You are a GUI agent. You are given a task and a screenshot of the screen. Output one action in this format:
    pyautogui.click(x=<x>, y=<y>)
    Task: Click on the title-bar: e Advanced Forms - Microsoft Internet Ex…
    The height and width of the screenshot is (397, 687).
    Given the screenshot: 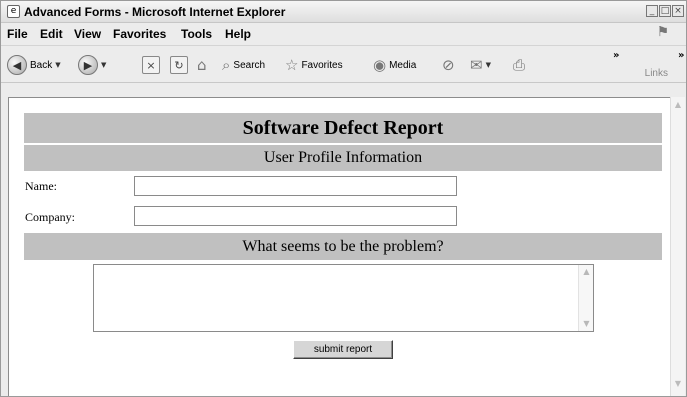 What is the action you would take?
    pyautogui.click(x=343, y=12)
    